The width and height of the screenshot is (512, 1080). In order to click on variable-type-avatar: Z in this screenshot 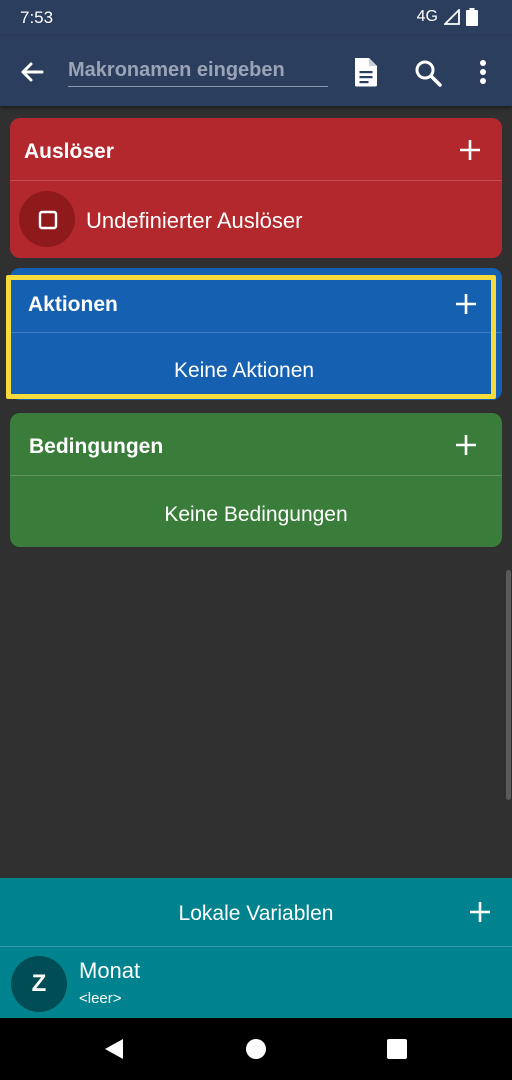, I will do `click(39, 984)`.